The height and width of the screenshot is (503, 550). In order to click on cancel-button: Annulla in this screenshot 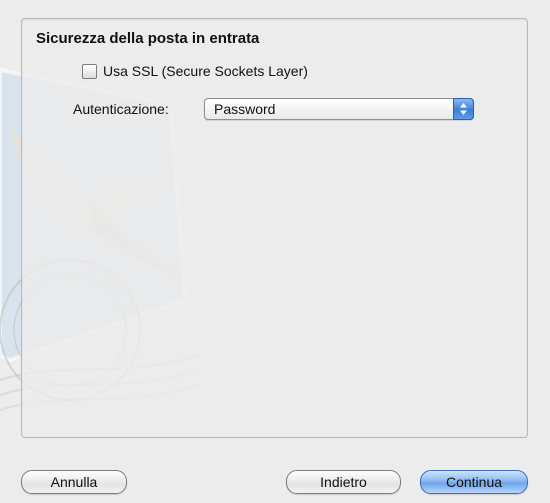, I will do `click(74, 482)`.